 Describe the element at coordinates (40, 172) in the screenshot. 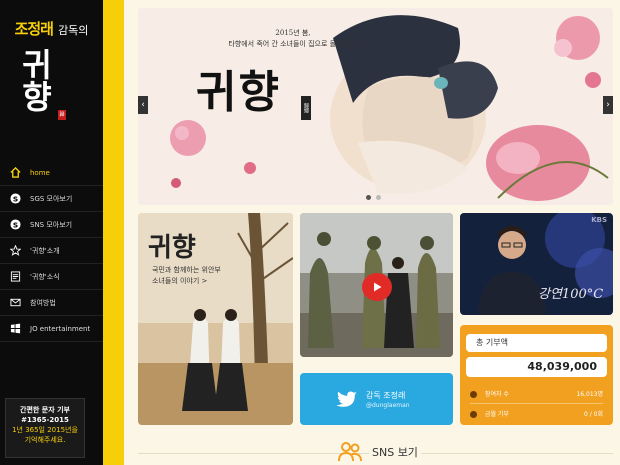

I see `nav-label: home` at that location.